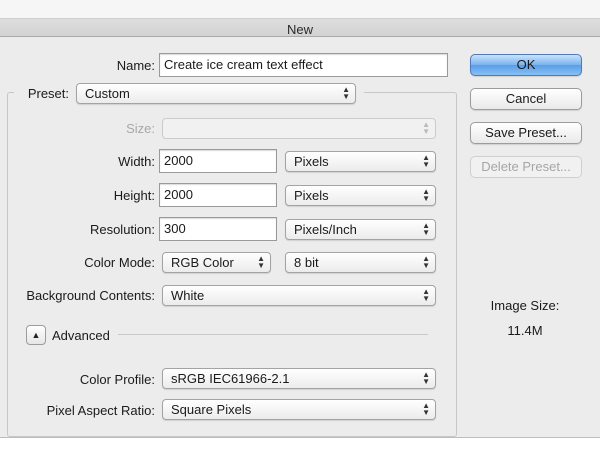 The image size is (600, 468). Describe the element at coordinates (211, 409) in the screenshot. I see `pixel-aspect-ratio-value: Square Pixels` at that location.